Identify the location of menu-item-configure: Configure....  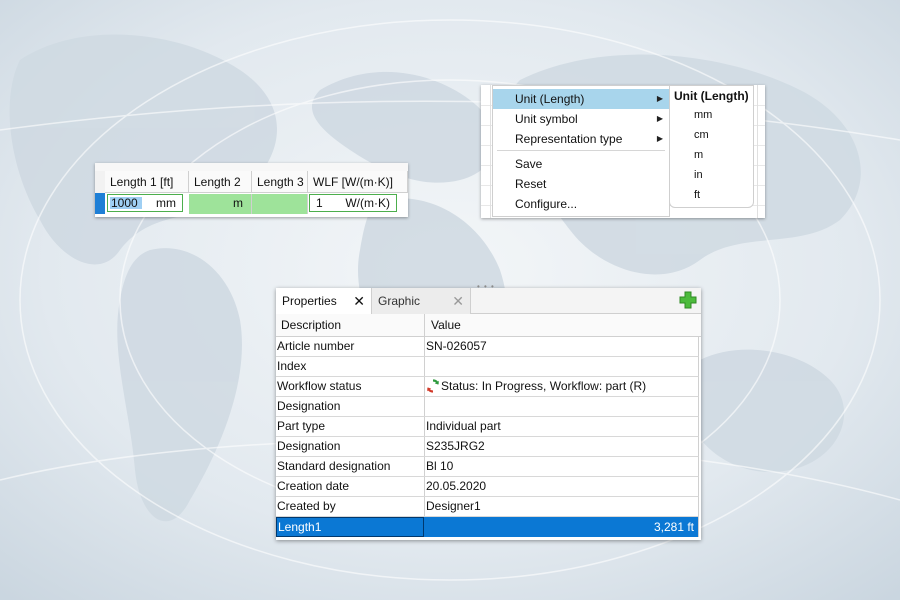
(581, 204).